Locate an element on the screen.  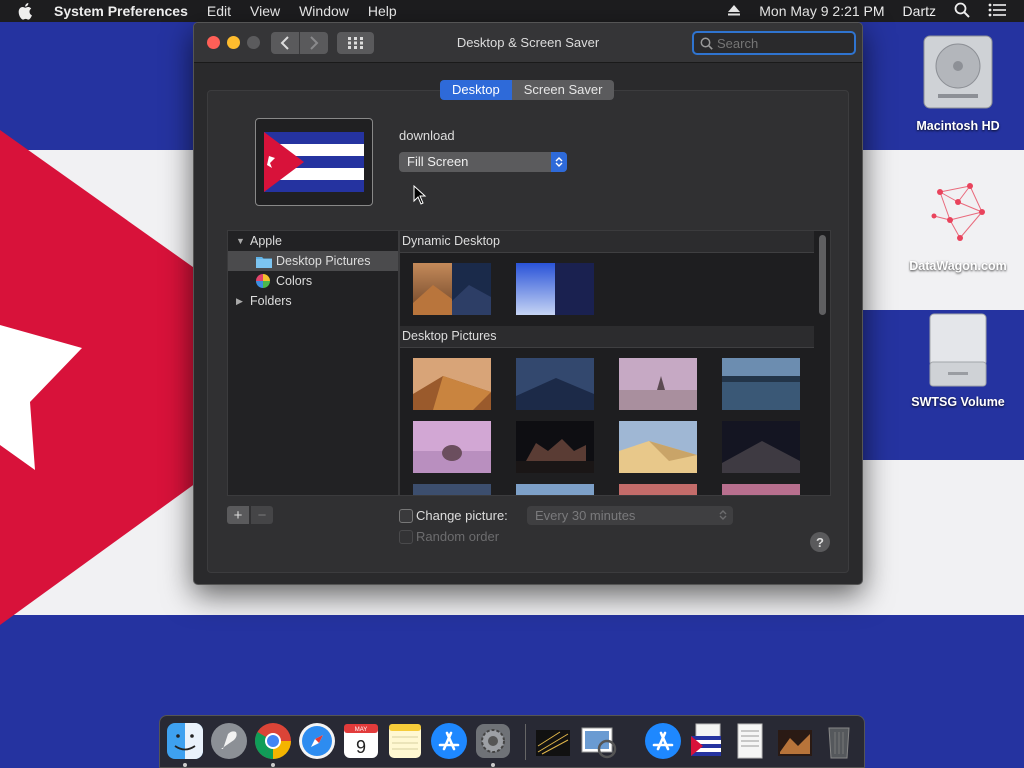
pink-sunset-thumbnail is located at coordinates (761, 490).